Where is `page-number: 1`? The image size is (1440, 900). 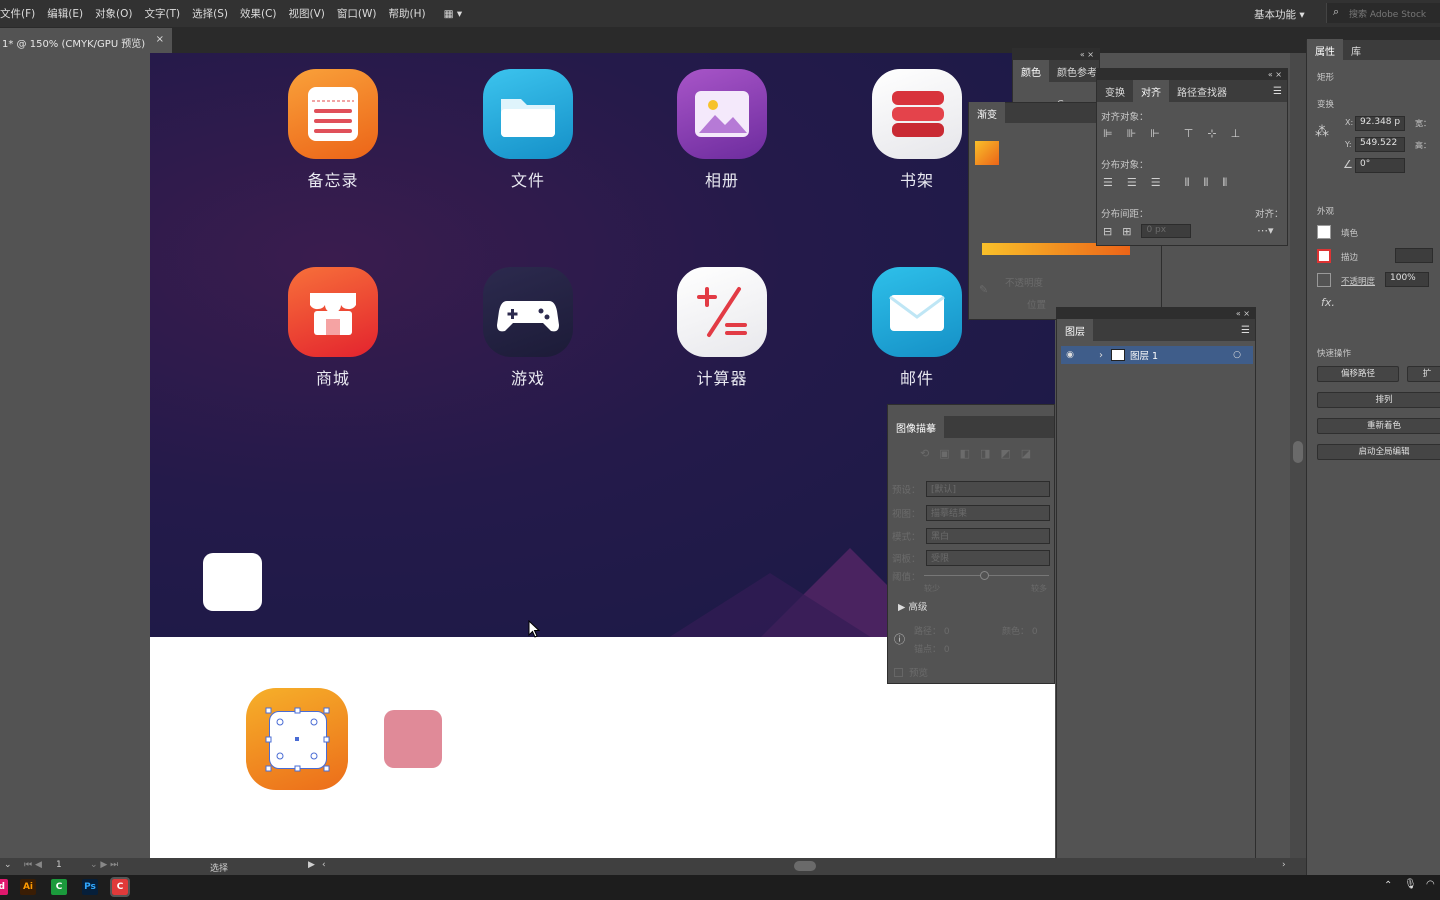 page-number: 1 is located at coordinates (59, 865).